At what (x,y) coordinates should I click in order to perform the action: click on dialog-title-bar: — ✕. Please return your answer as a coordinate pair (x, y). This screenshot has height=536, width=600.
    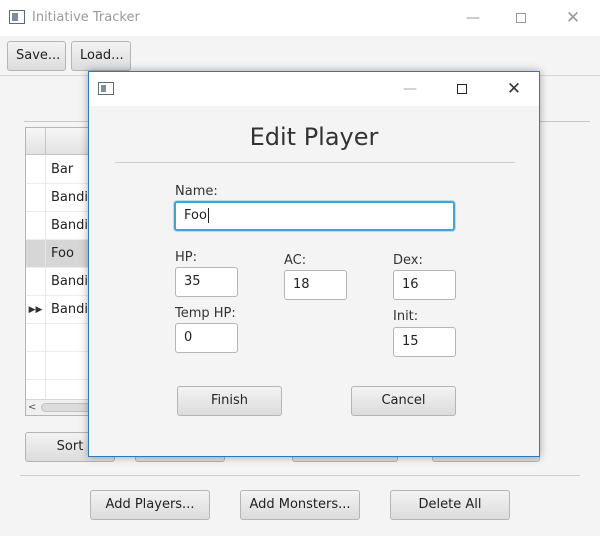
    Looking at the image, I should click on (314, 89).